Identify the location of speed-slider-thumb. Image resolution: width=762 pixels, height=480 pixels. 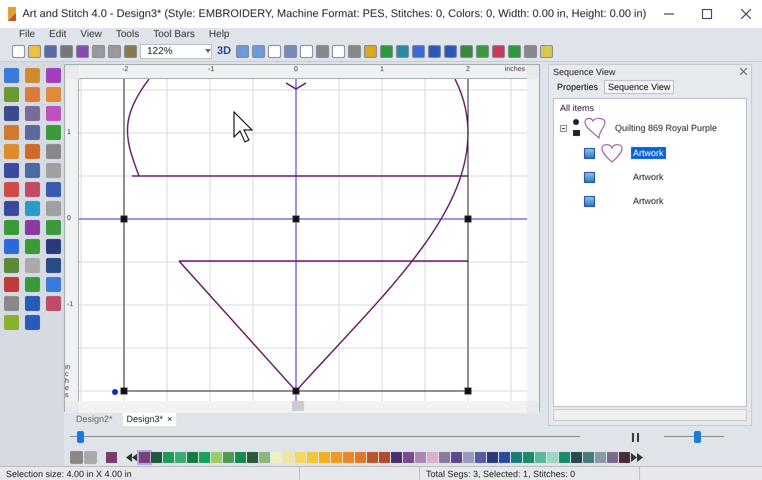
(697, 437).